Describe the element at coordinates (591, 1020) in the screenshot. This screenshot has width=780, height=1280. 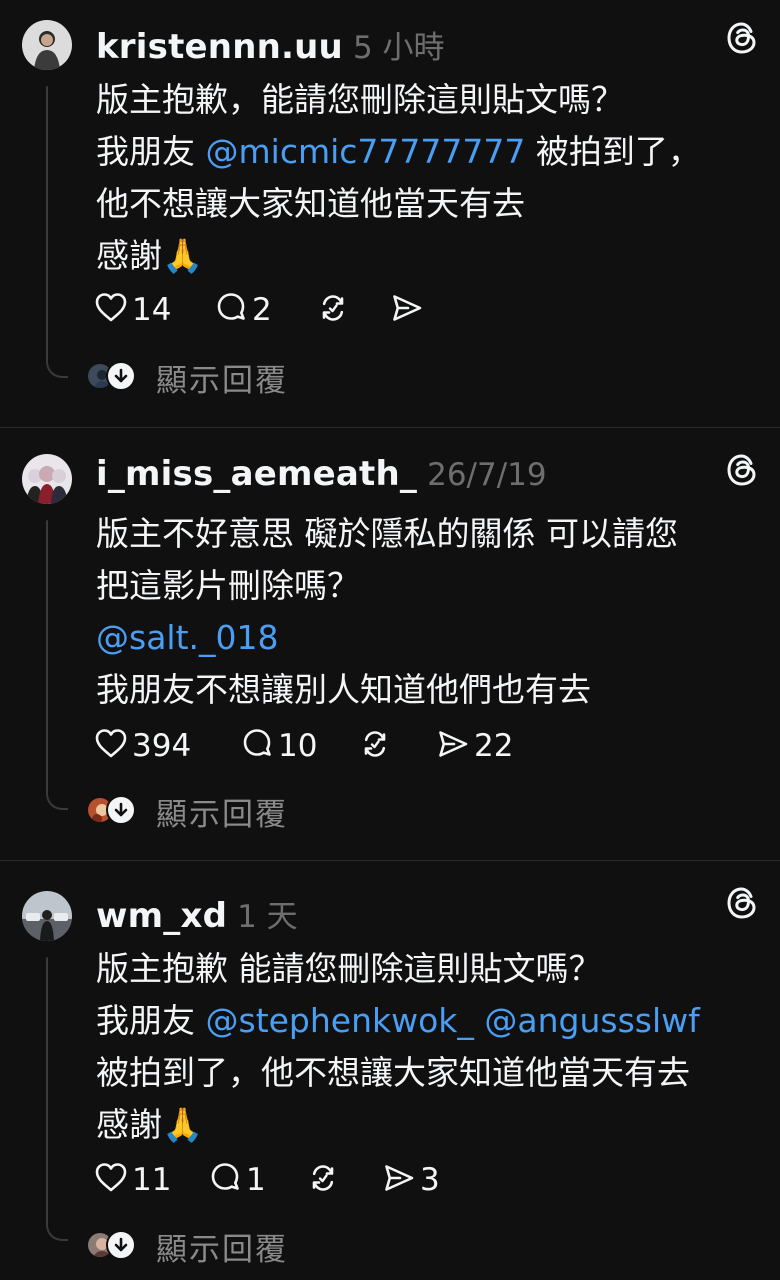
I see `mention-link: @angussslwf` at that location.